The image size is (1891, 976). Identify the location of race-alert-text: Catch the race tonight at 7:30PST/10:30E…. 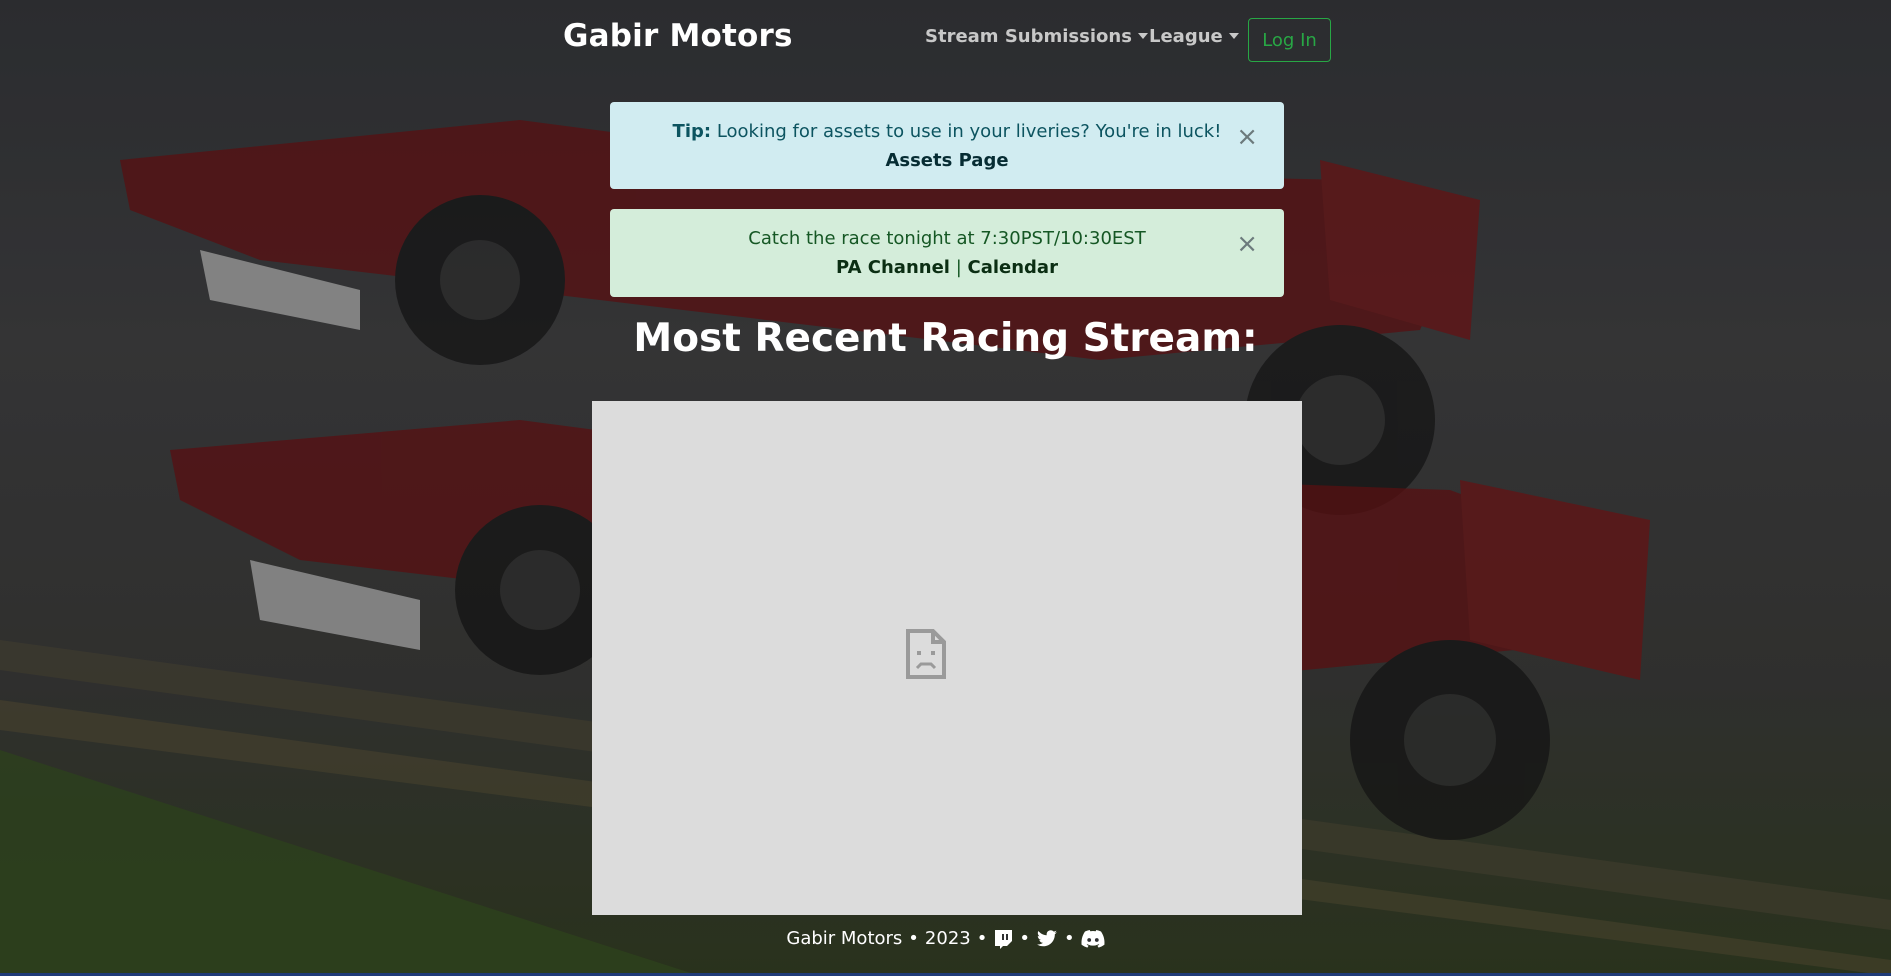
(947, 238).